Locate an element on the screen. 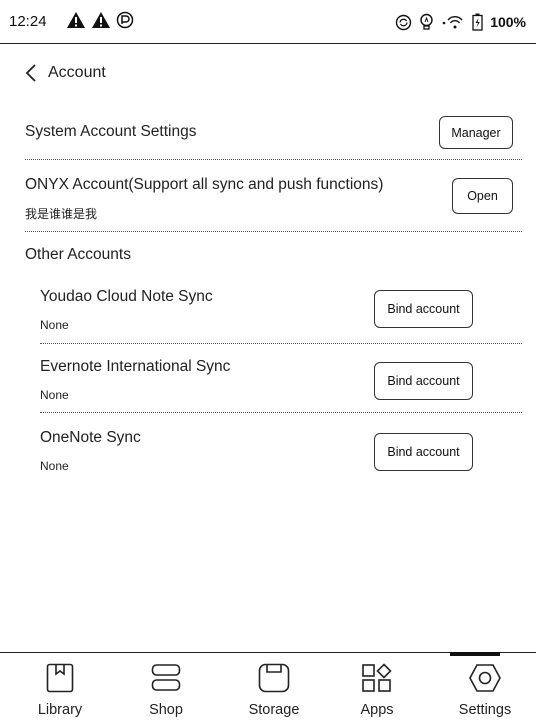 This screenshot has height=724, width=536. youdao-sync-status: None is located at coordinates (54, 325).